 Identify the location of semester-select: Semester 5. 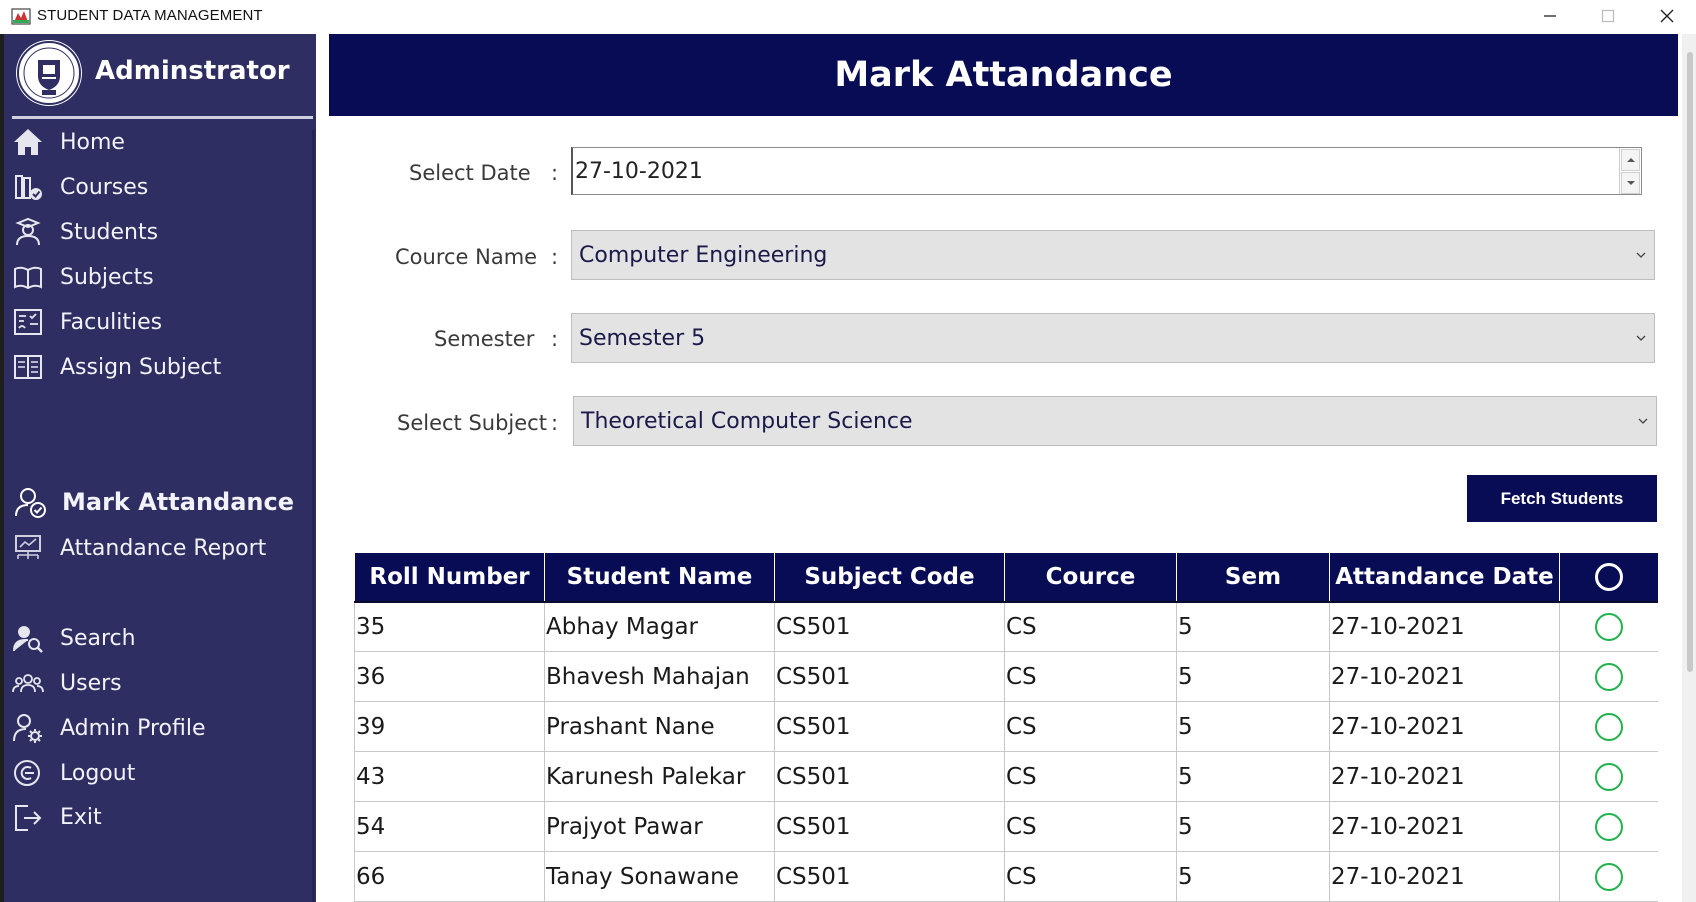
(1113, 338).